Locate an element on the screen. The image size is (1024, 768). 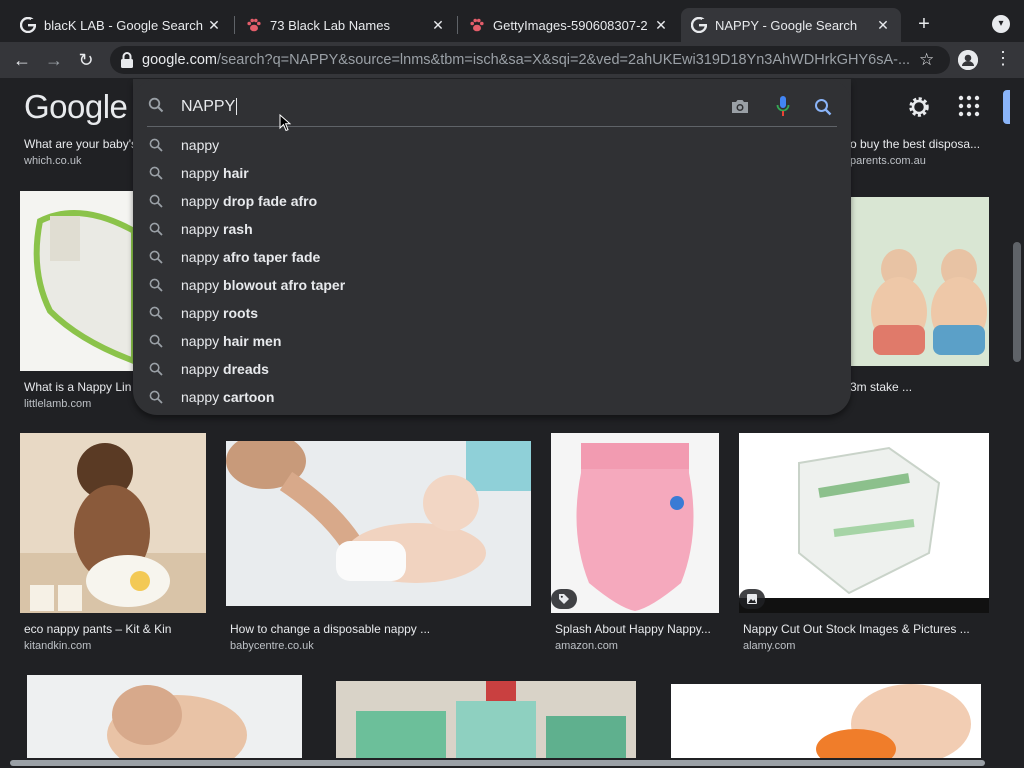
tab-title: GettyImages-590608307-2 is located at coordinates (570, 25).